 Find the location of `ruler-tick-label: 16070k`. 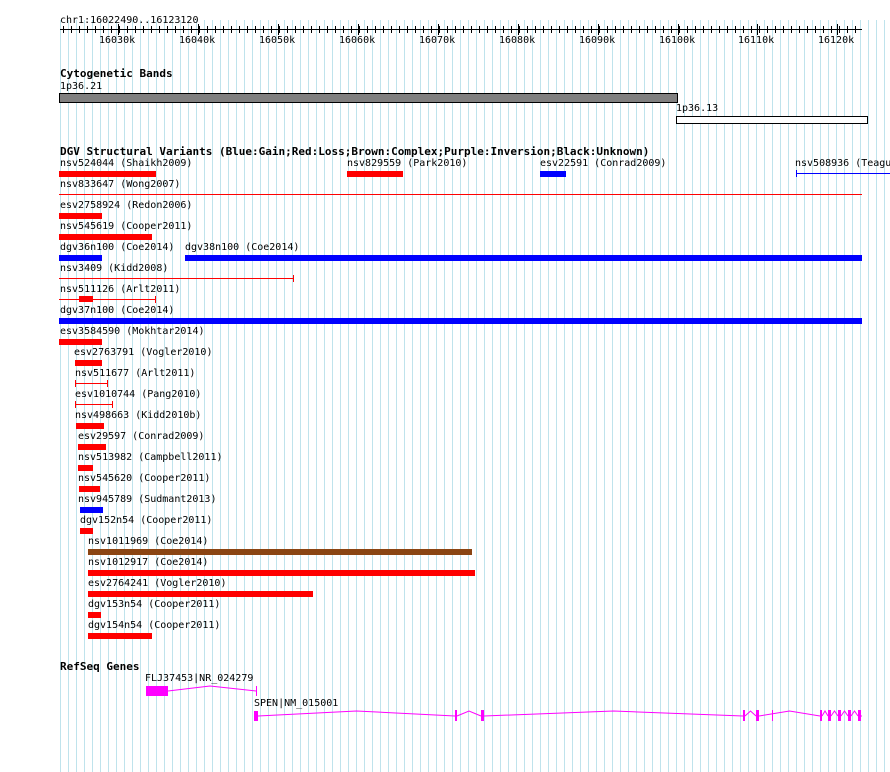

ruler-tick-label: 16070k is located at coordinates (437, 40).